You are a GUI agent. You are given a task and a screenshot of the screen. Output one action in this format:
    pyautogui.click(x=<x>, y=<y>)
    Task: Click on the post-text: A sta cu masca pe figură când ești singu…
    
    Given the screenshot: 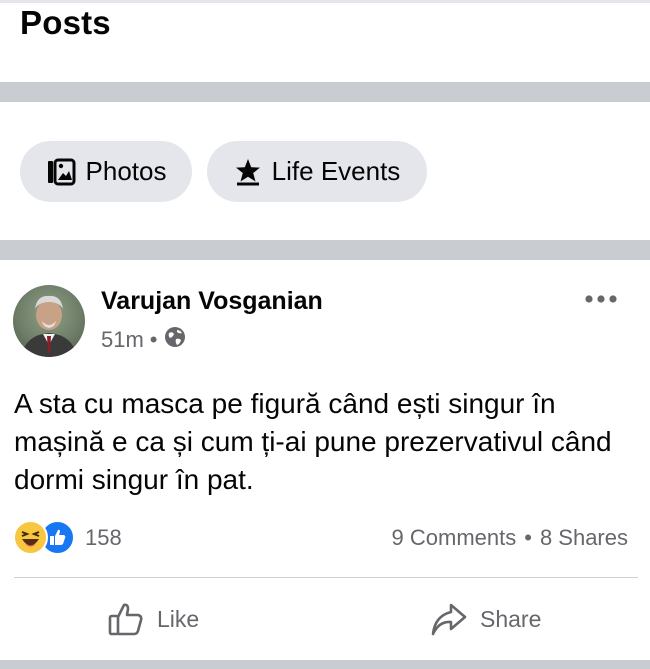 What is the action you would take?
    pyautogui.click(x=313, y=441)
    